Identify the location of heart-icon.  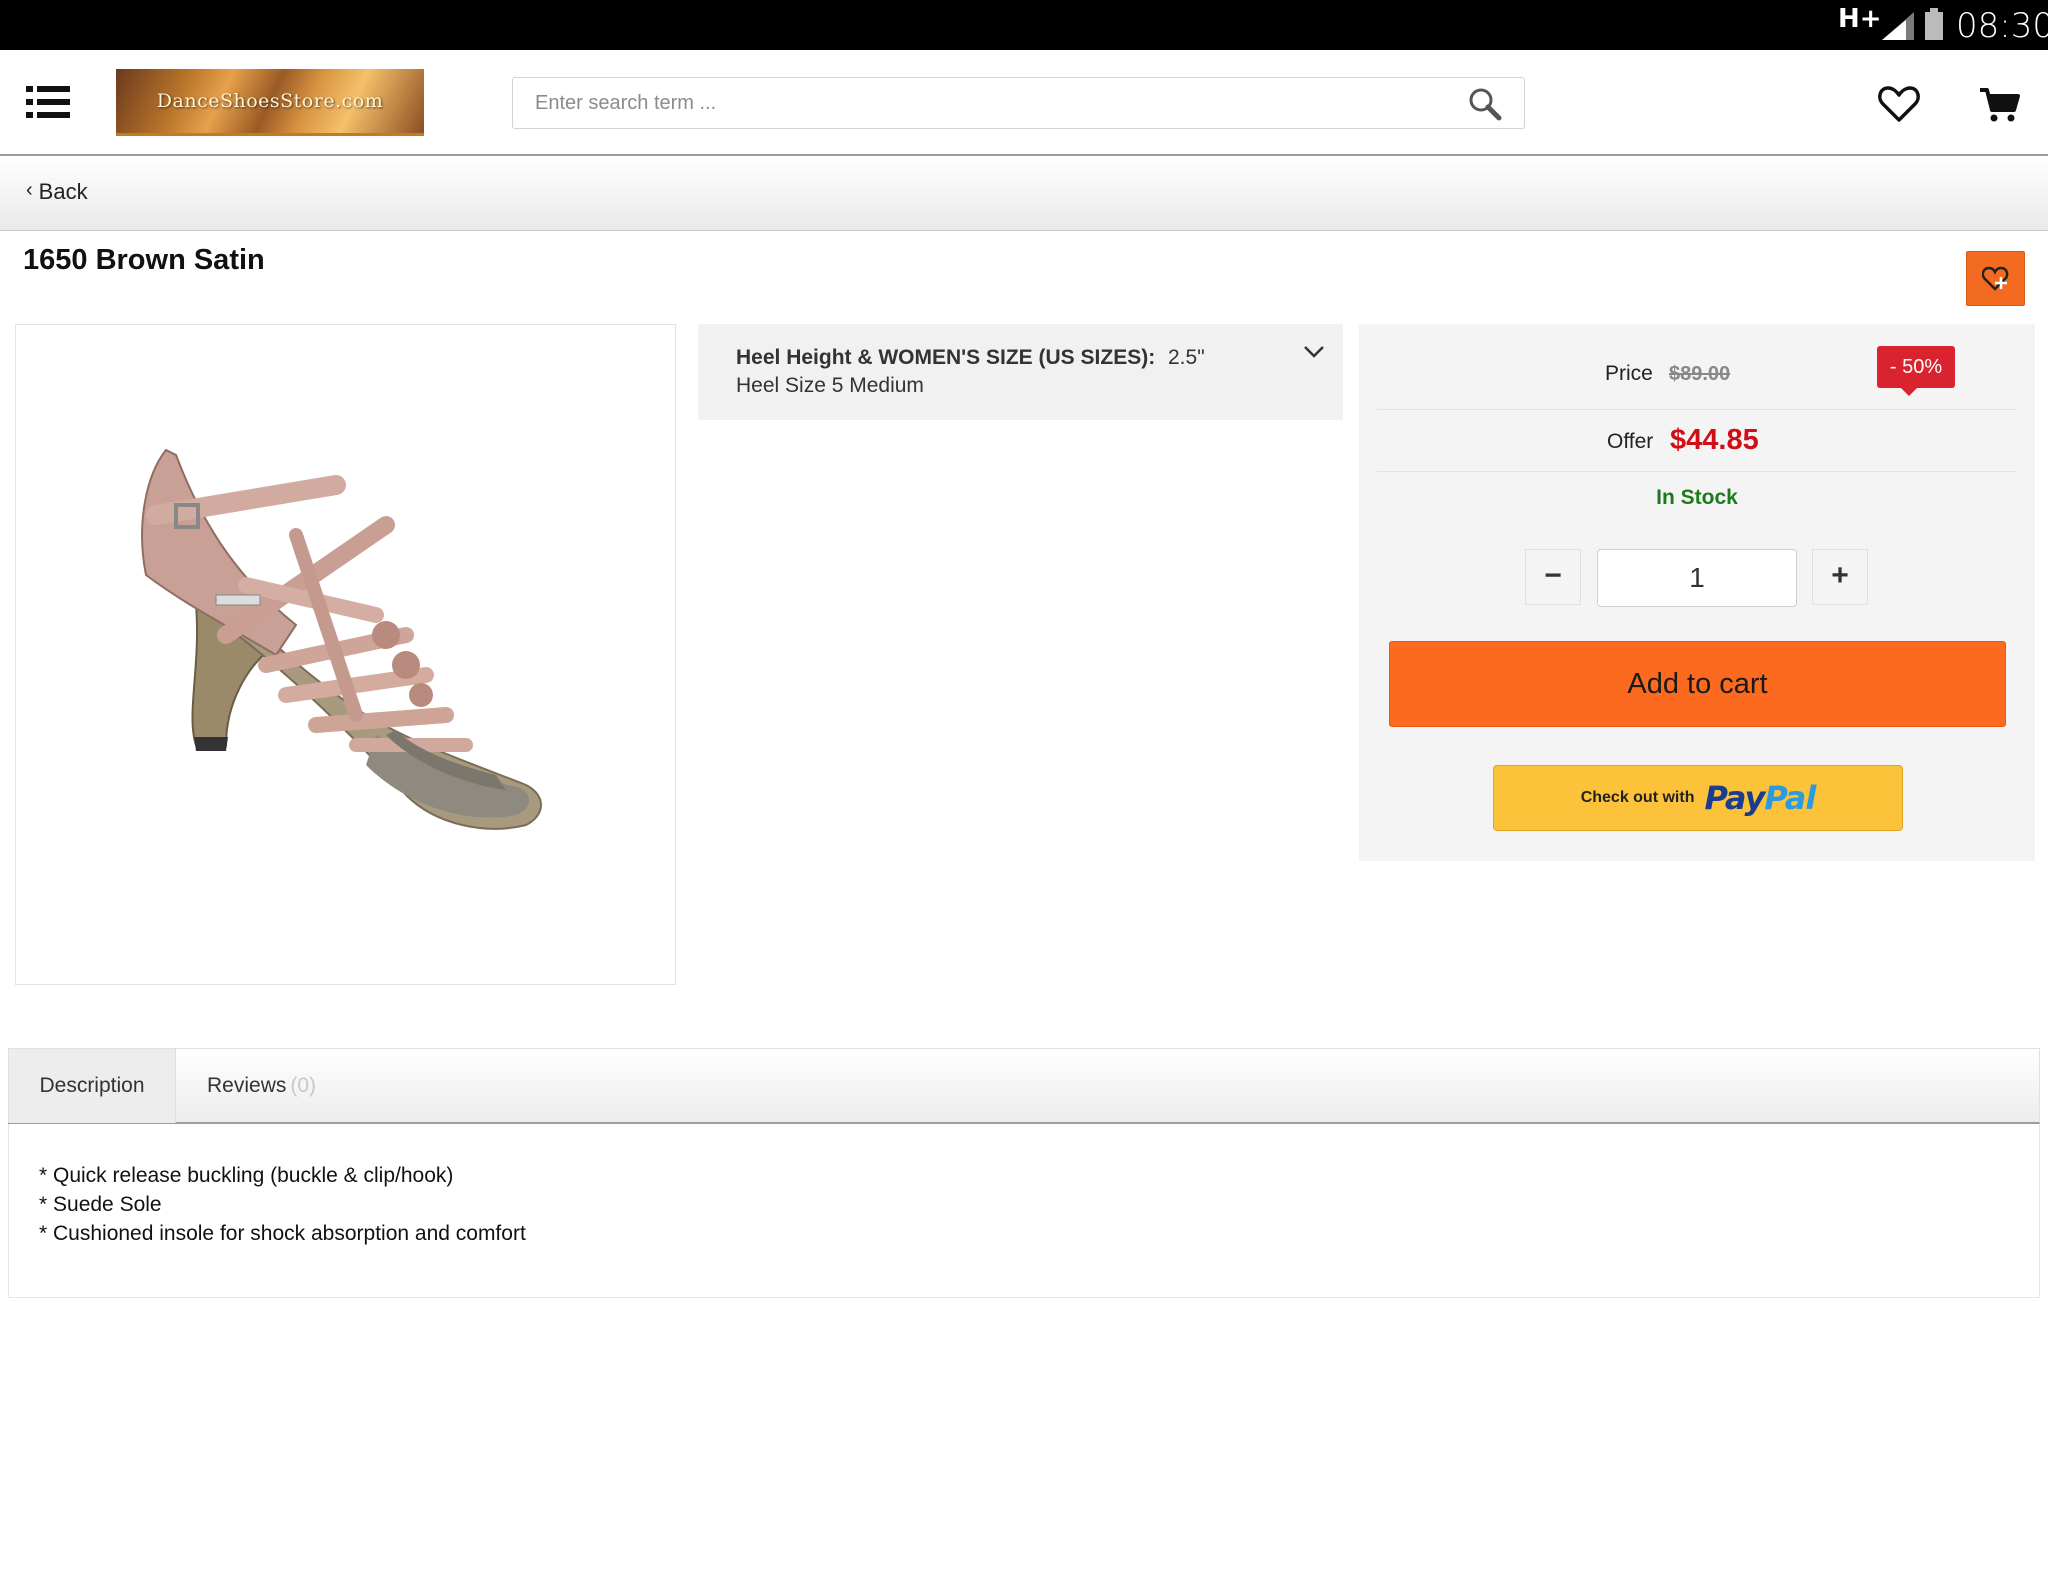
(1899, 104).